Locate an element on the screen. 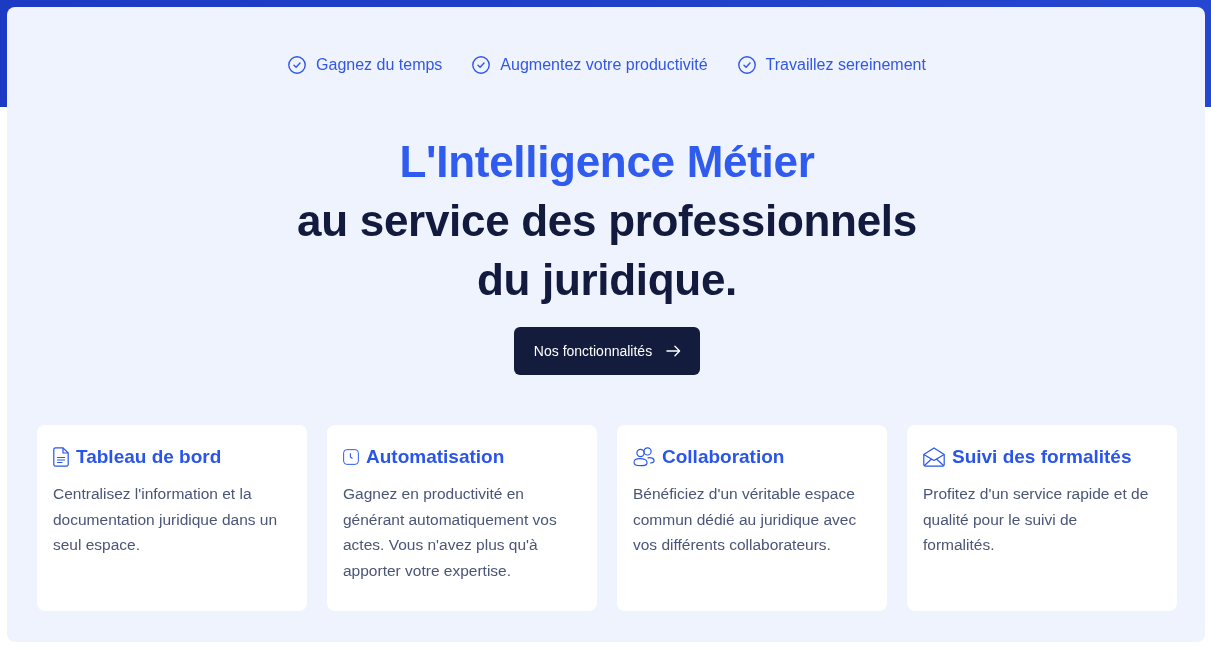 This screenshot has height=651, width=1211. feature-title: Tableau de bord is located at coordinates (149, 457).